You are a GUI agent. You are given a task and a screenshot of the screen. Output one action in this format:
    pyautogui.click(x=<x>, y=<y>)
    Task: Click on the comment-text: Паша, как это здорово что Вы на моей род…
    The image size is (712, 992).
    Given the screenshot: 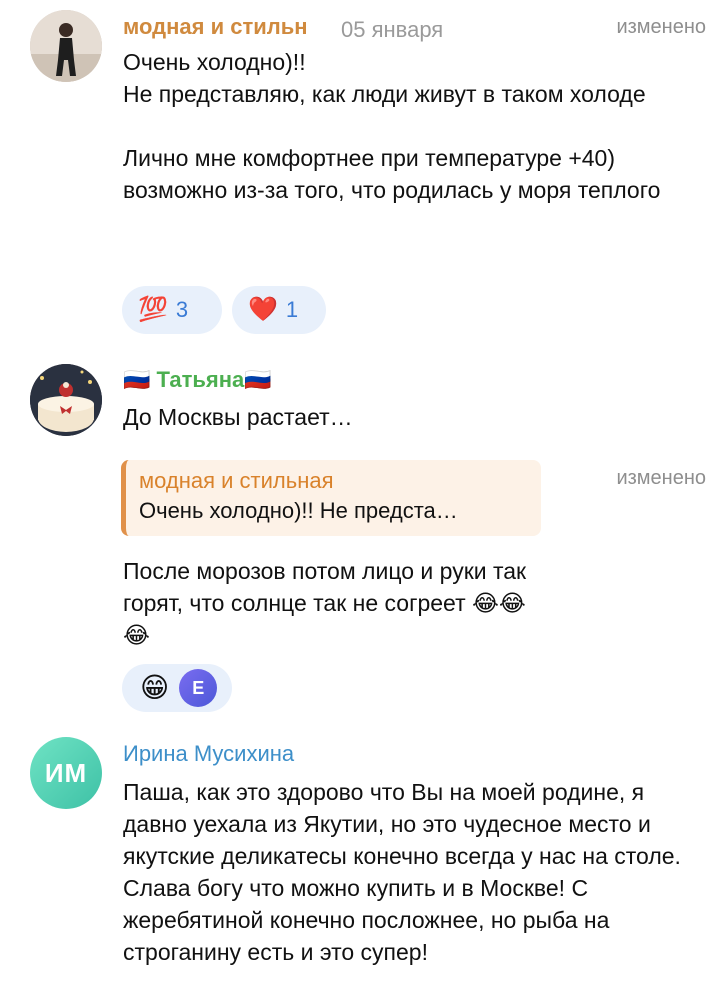 What is the action you would take?
    pyautogui.click(x=402, y=872)
    